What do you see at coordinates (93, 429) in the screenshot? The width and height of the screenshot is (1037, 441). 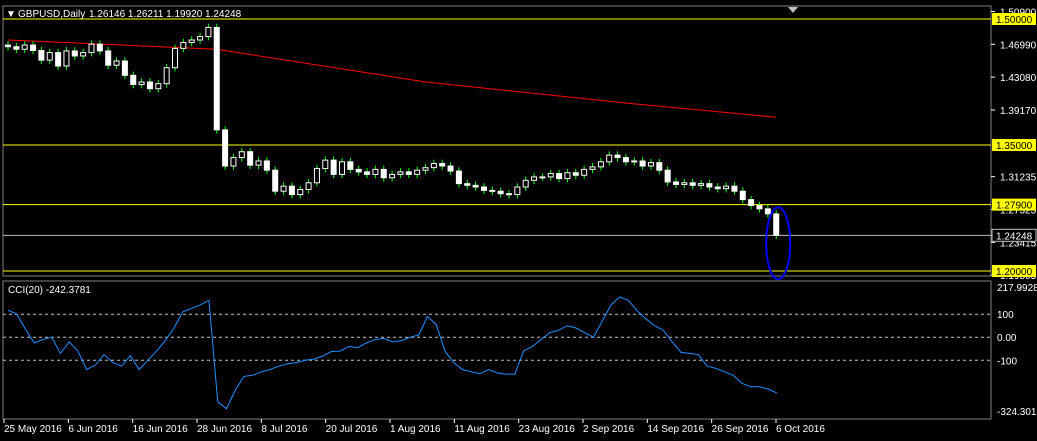 I see `time-tick-label: 6 Jun 2016` at bounding box center [93, 429].